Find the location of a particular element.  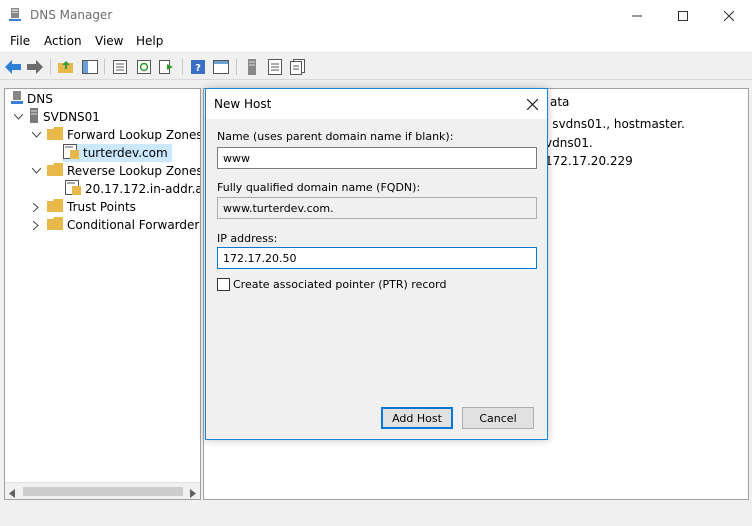

back-button is located at coordinates (13, 67).